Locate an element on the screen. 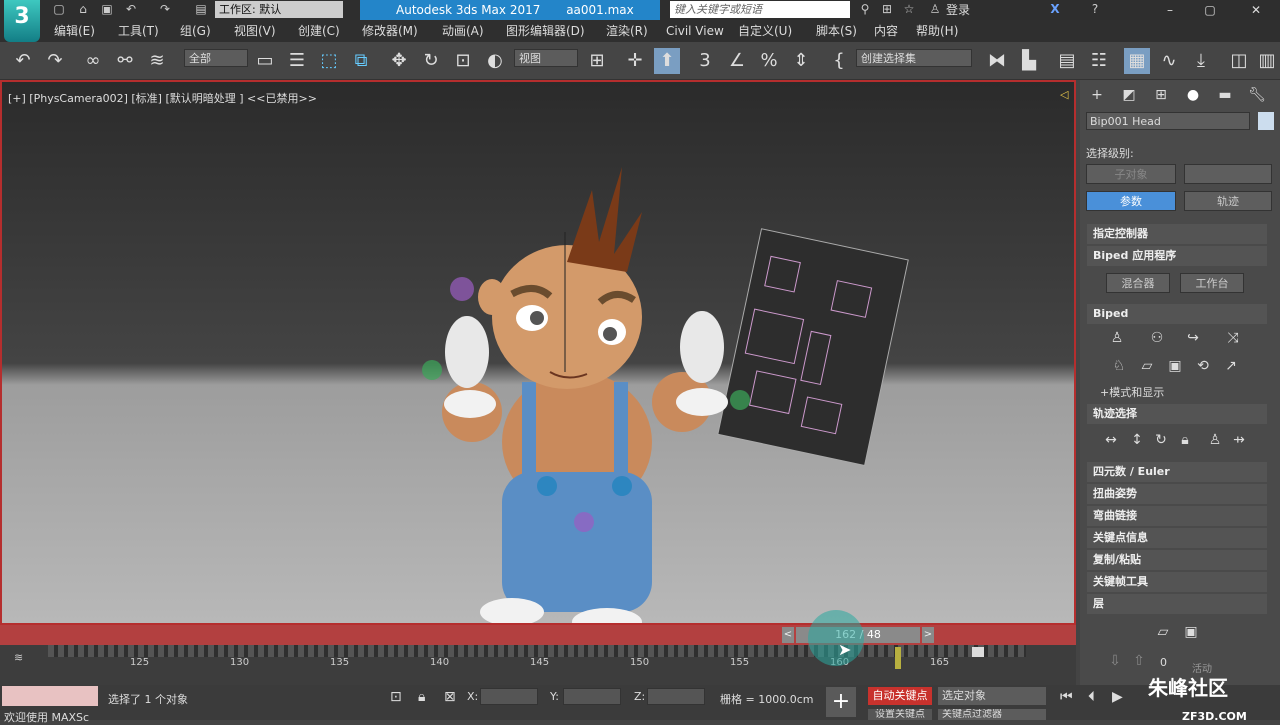 The width and height of the screenshot is (1280, 725). move-all-mode-icon: ↗ is located at coordinates (1231, 366).